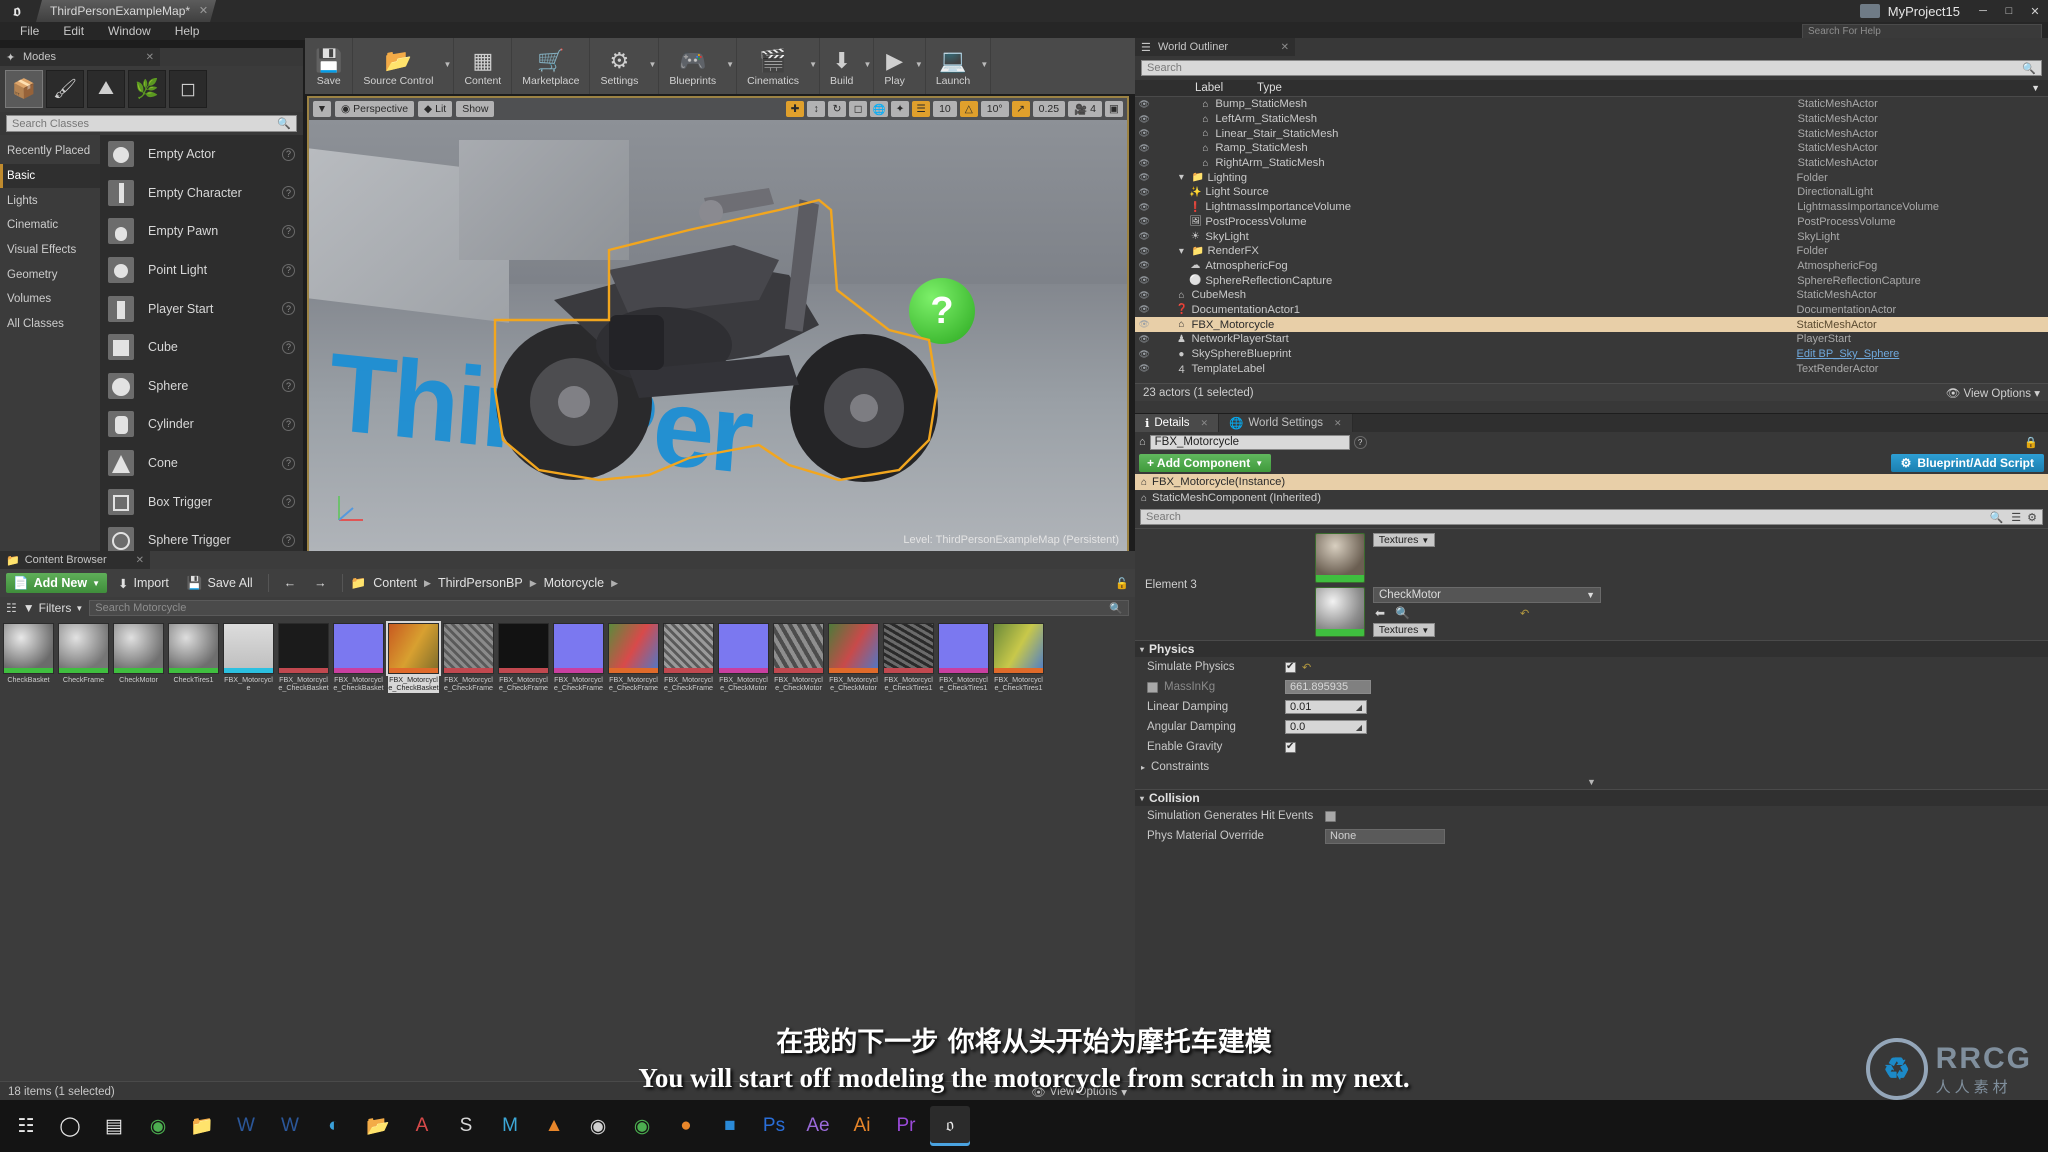 The image size is (2048, 1152). I want to click on breadcrumb-thirdpersonbp: ThirdPersonBP, so click(480, 583).